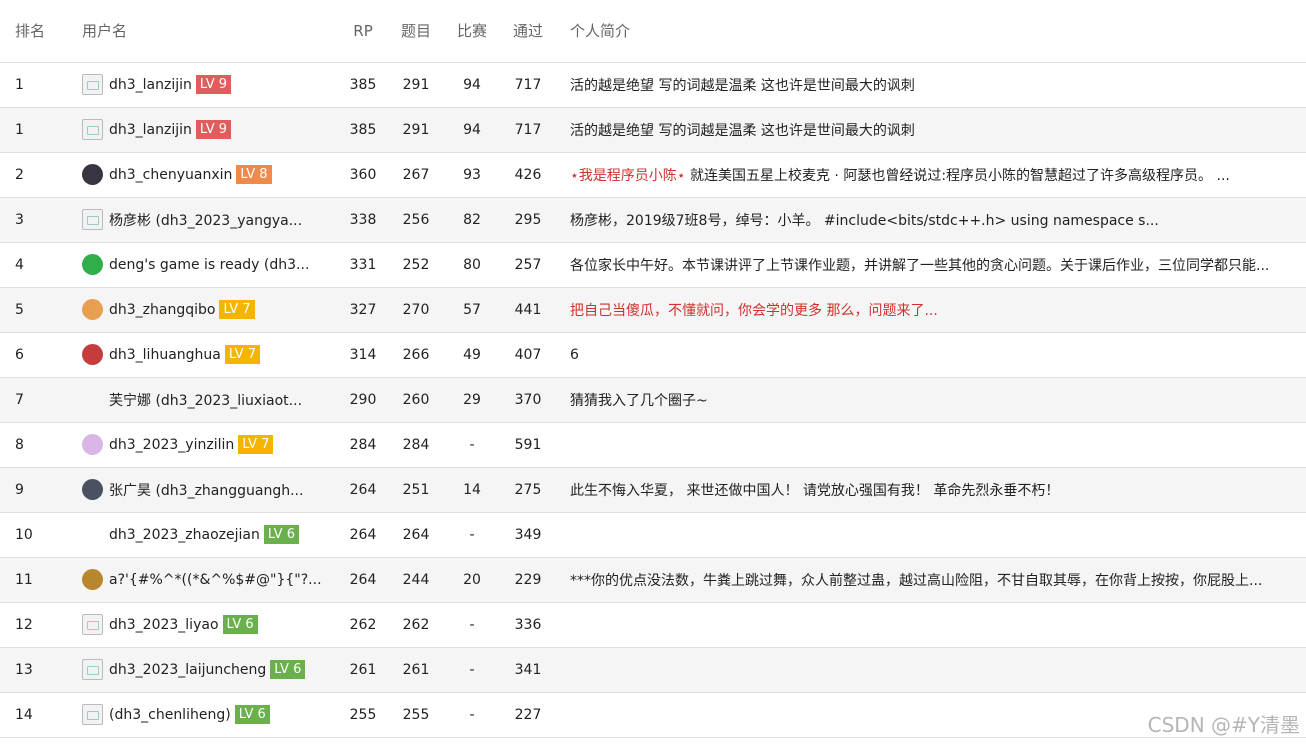 The width and height of the screenshot is (1306, 746). I want to click on user-cell: dh3_2023_zhaozejian LV 6, so click(203, 535).